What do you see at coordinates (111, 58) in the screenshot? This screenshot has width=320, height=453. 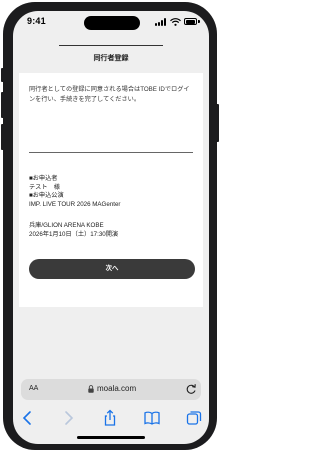 I see `page-title: 同行者登録` at bounding box center [111, 58].